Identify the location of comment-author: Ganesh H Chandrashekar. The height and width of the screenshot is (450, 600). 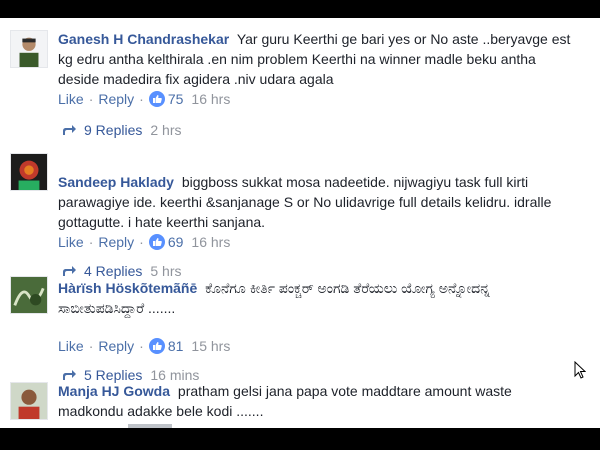
(143, 39).